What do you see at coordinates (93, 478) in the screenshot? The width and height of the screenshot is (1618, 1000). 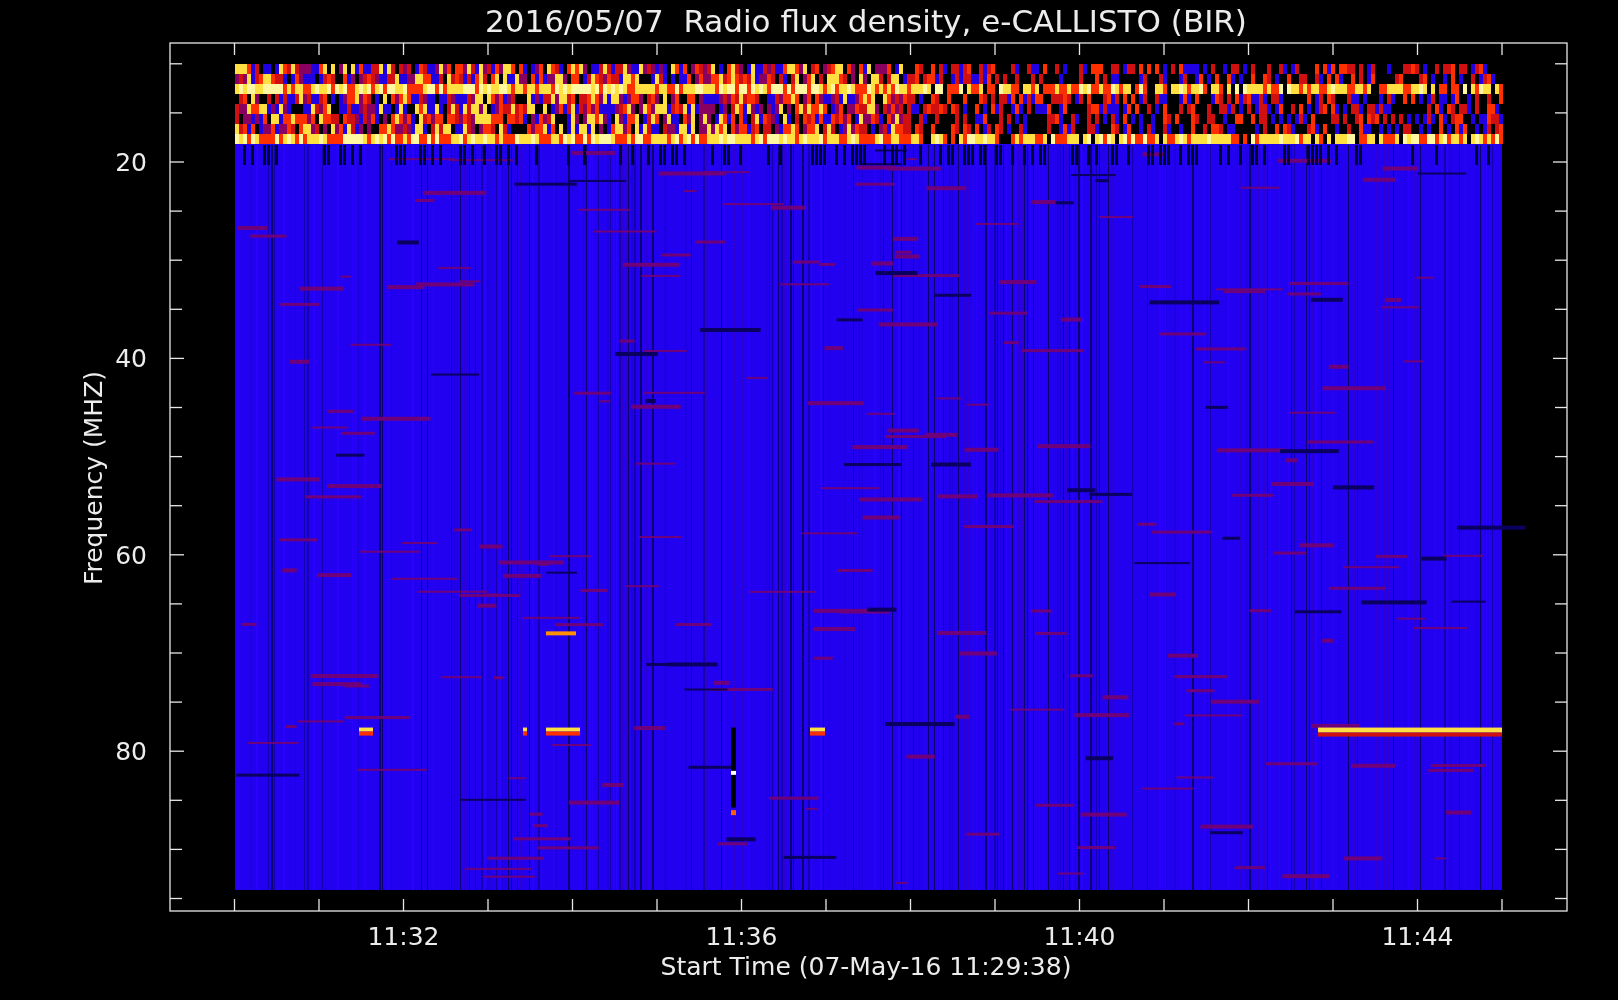 I see `axis-title: Frequency (MHZ)` at bounding box center [93, 478].